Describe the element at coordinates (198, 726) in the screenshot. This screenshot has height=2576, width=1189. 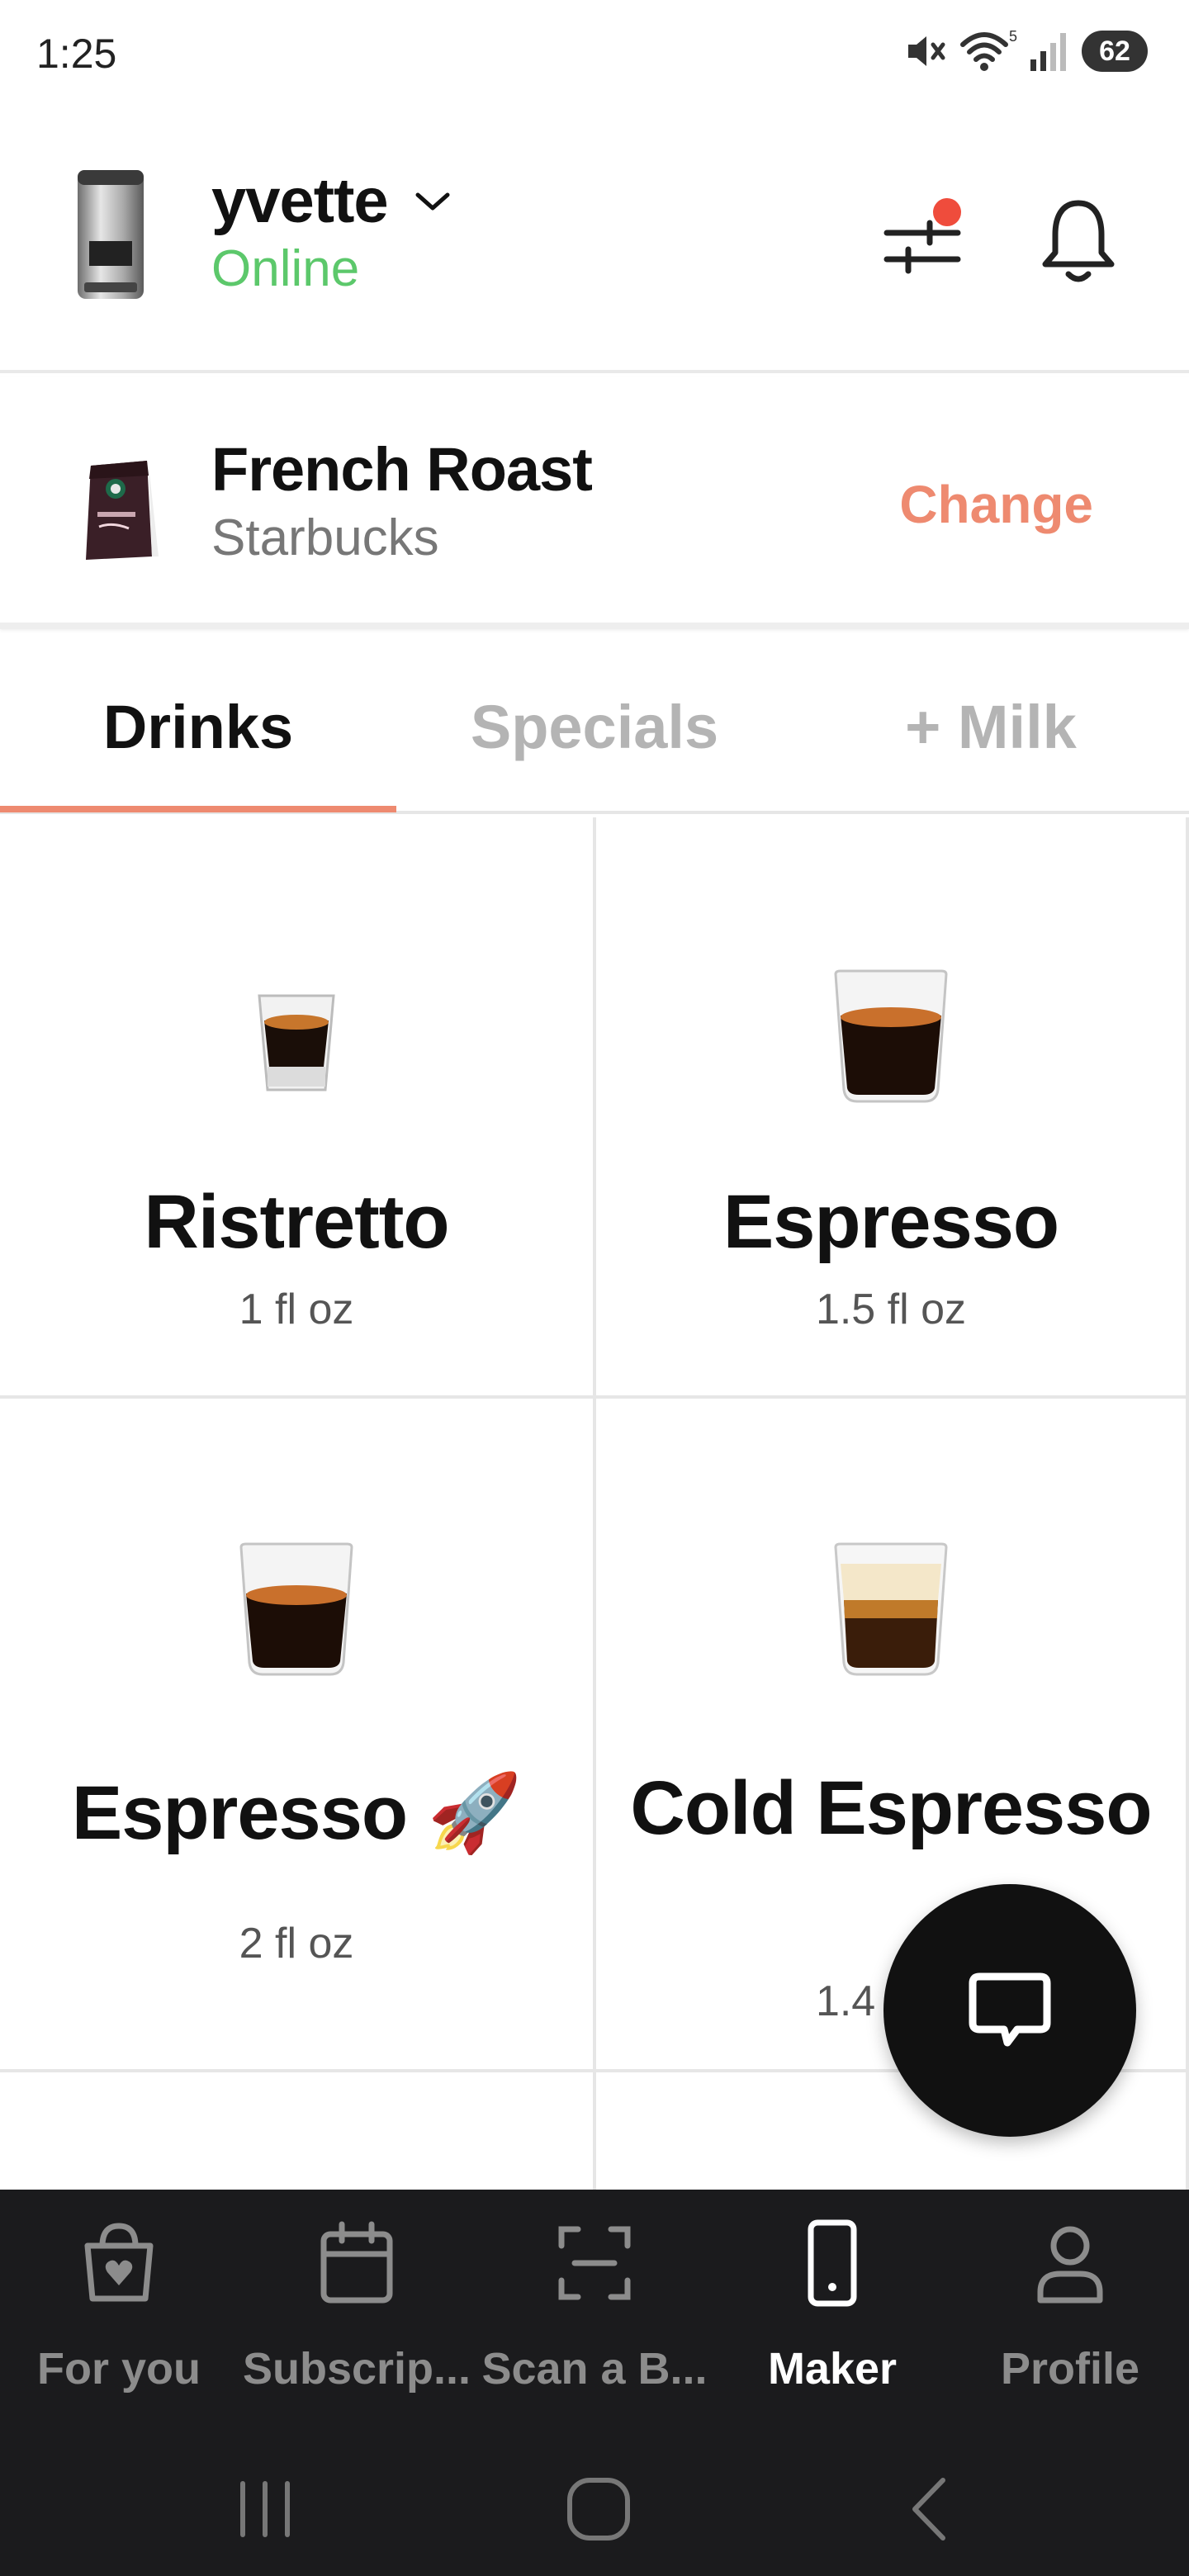
I see `tab-drinks: Drinks` at that location.